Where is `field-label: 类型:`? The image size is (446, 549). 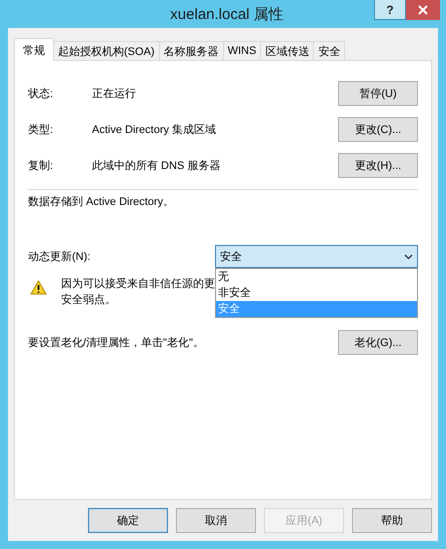 field-label: 类型: is located at coordinates (41, 129).